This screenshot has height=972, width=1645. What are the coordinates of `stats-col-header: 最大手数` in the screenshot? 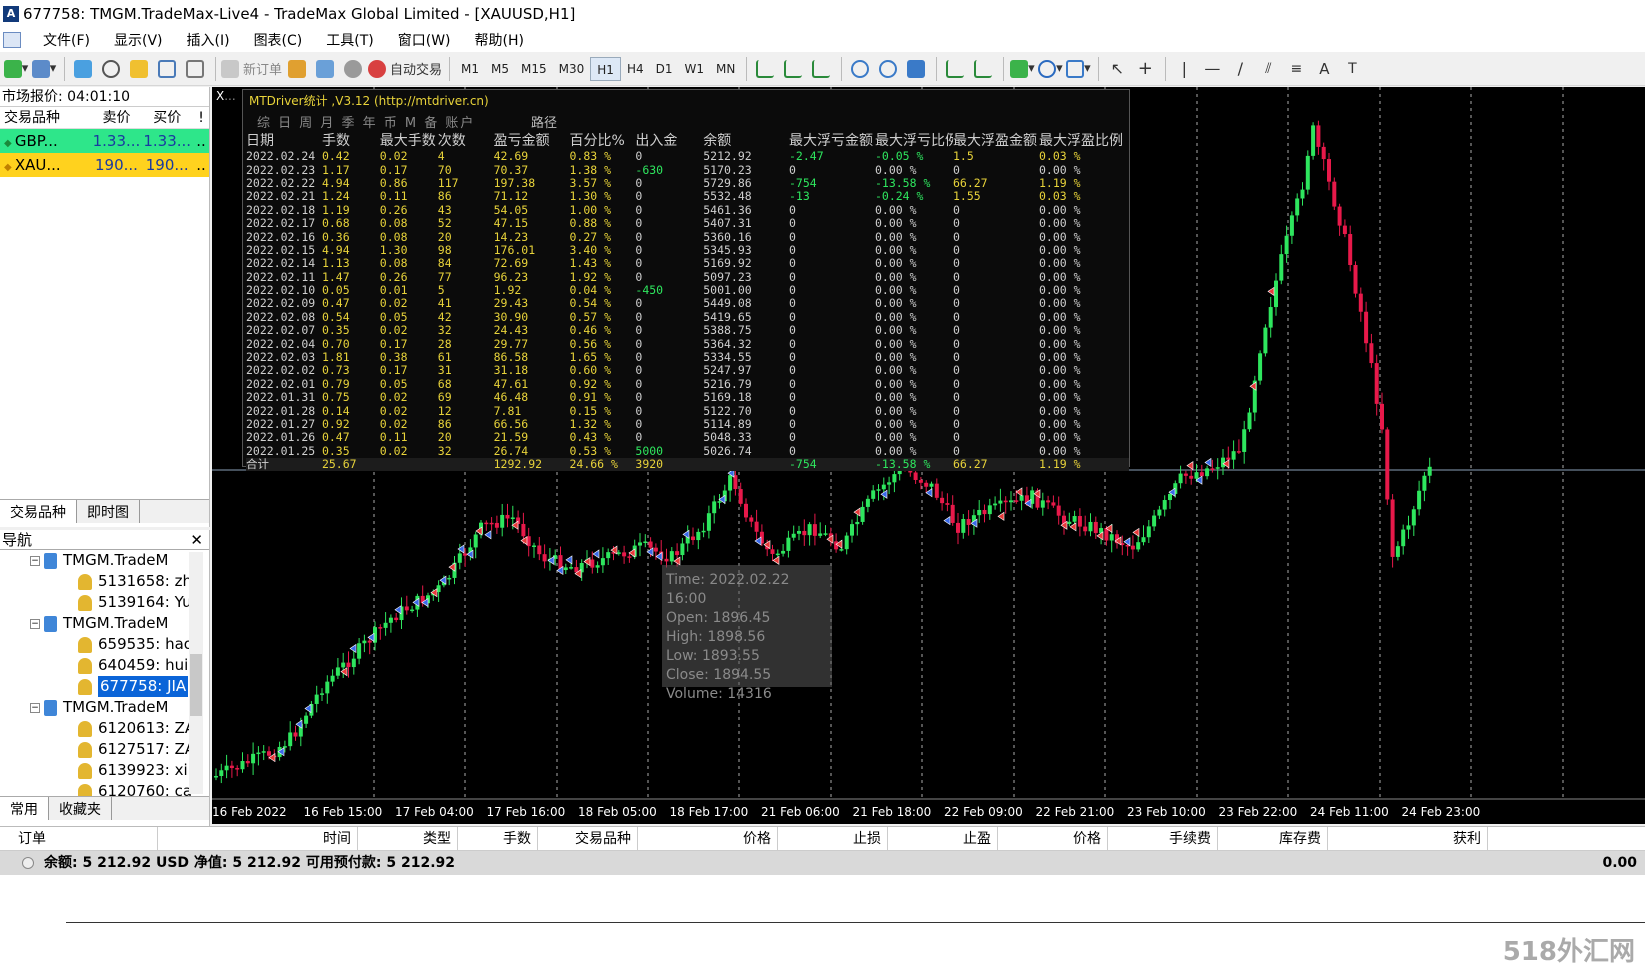 It's located at (409, 140).